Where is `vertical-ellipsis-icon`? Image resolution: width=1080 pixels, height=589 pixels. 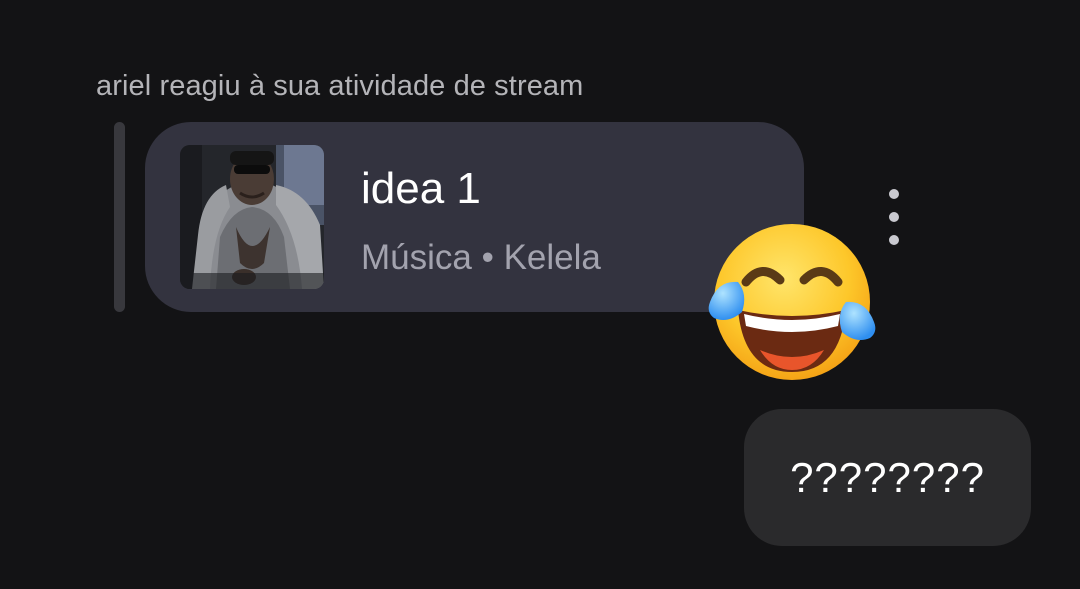
vertical-ellipsis-icon is located at coordinates (894, 194).